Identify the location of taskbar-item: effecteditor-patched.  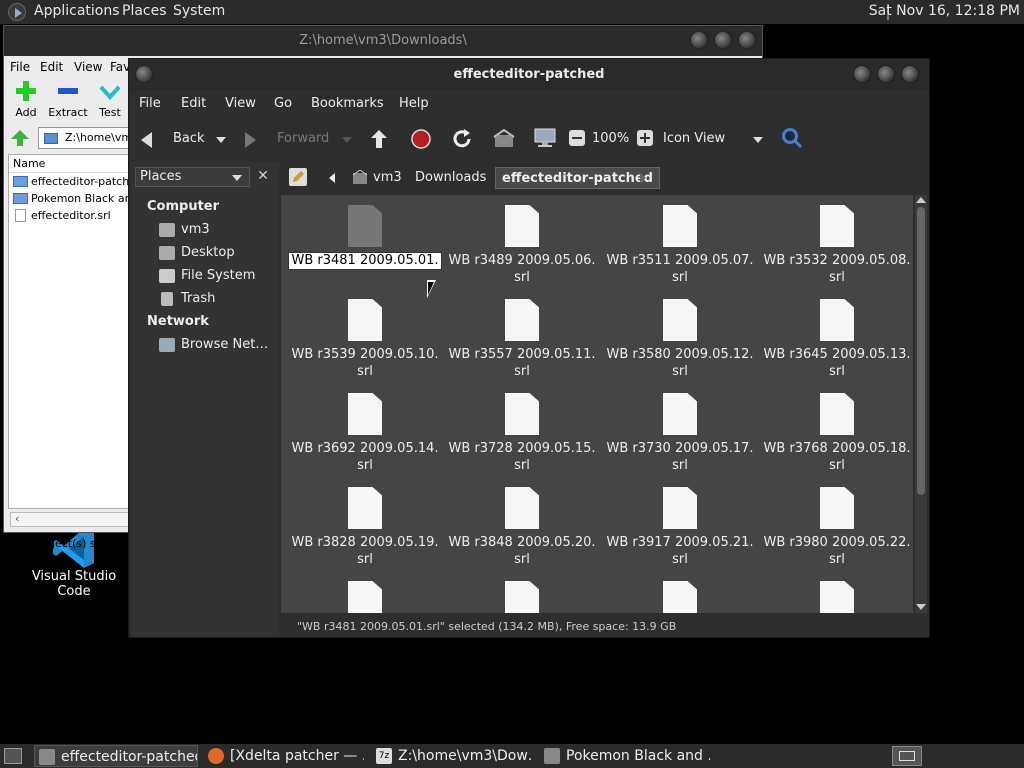
(116, 756).